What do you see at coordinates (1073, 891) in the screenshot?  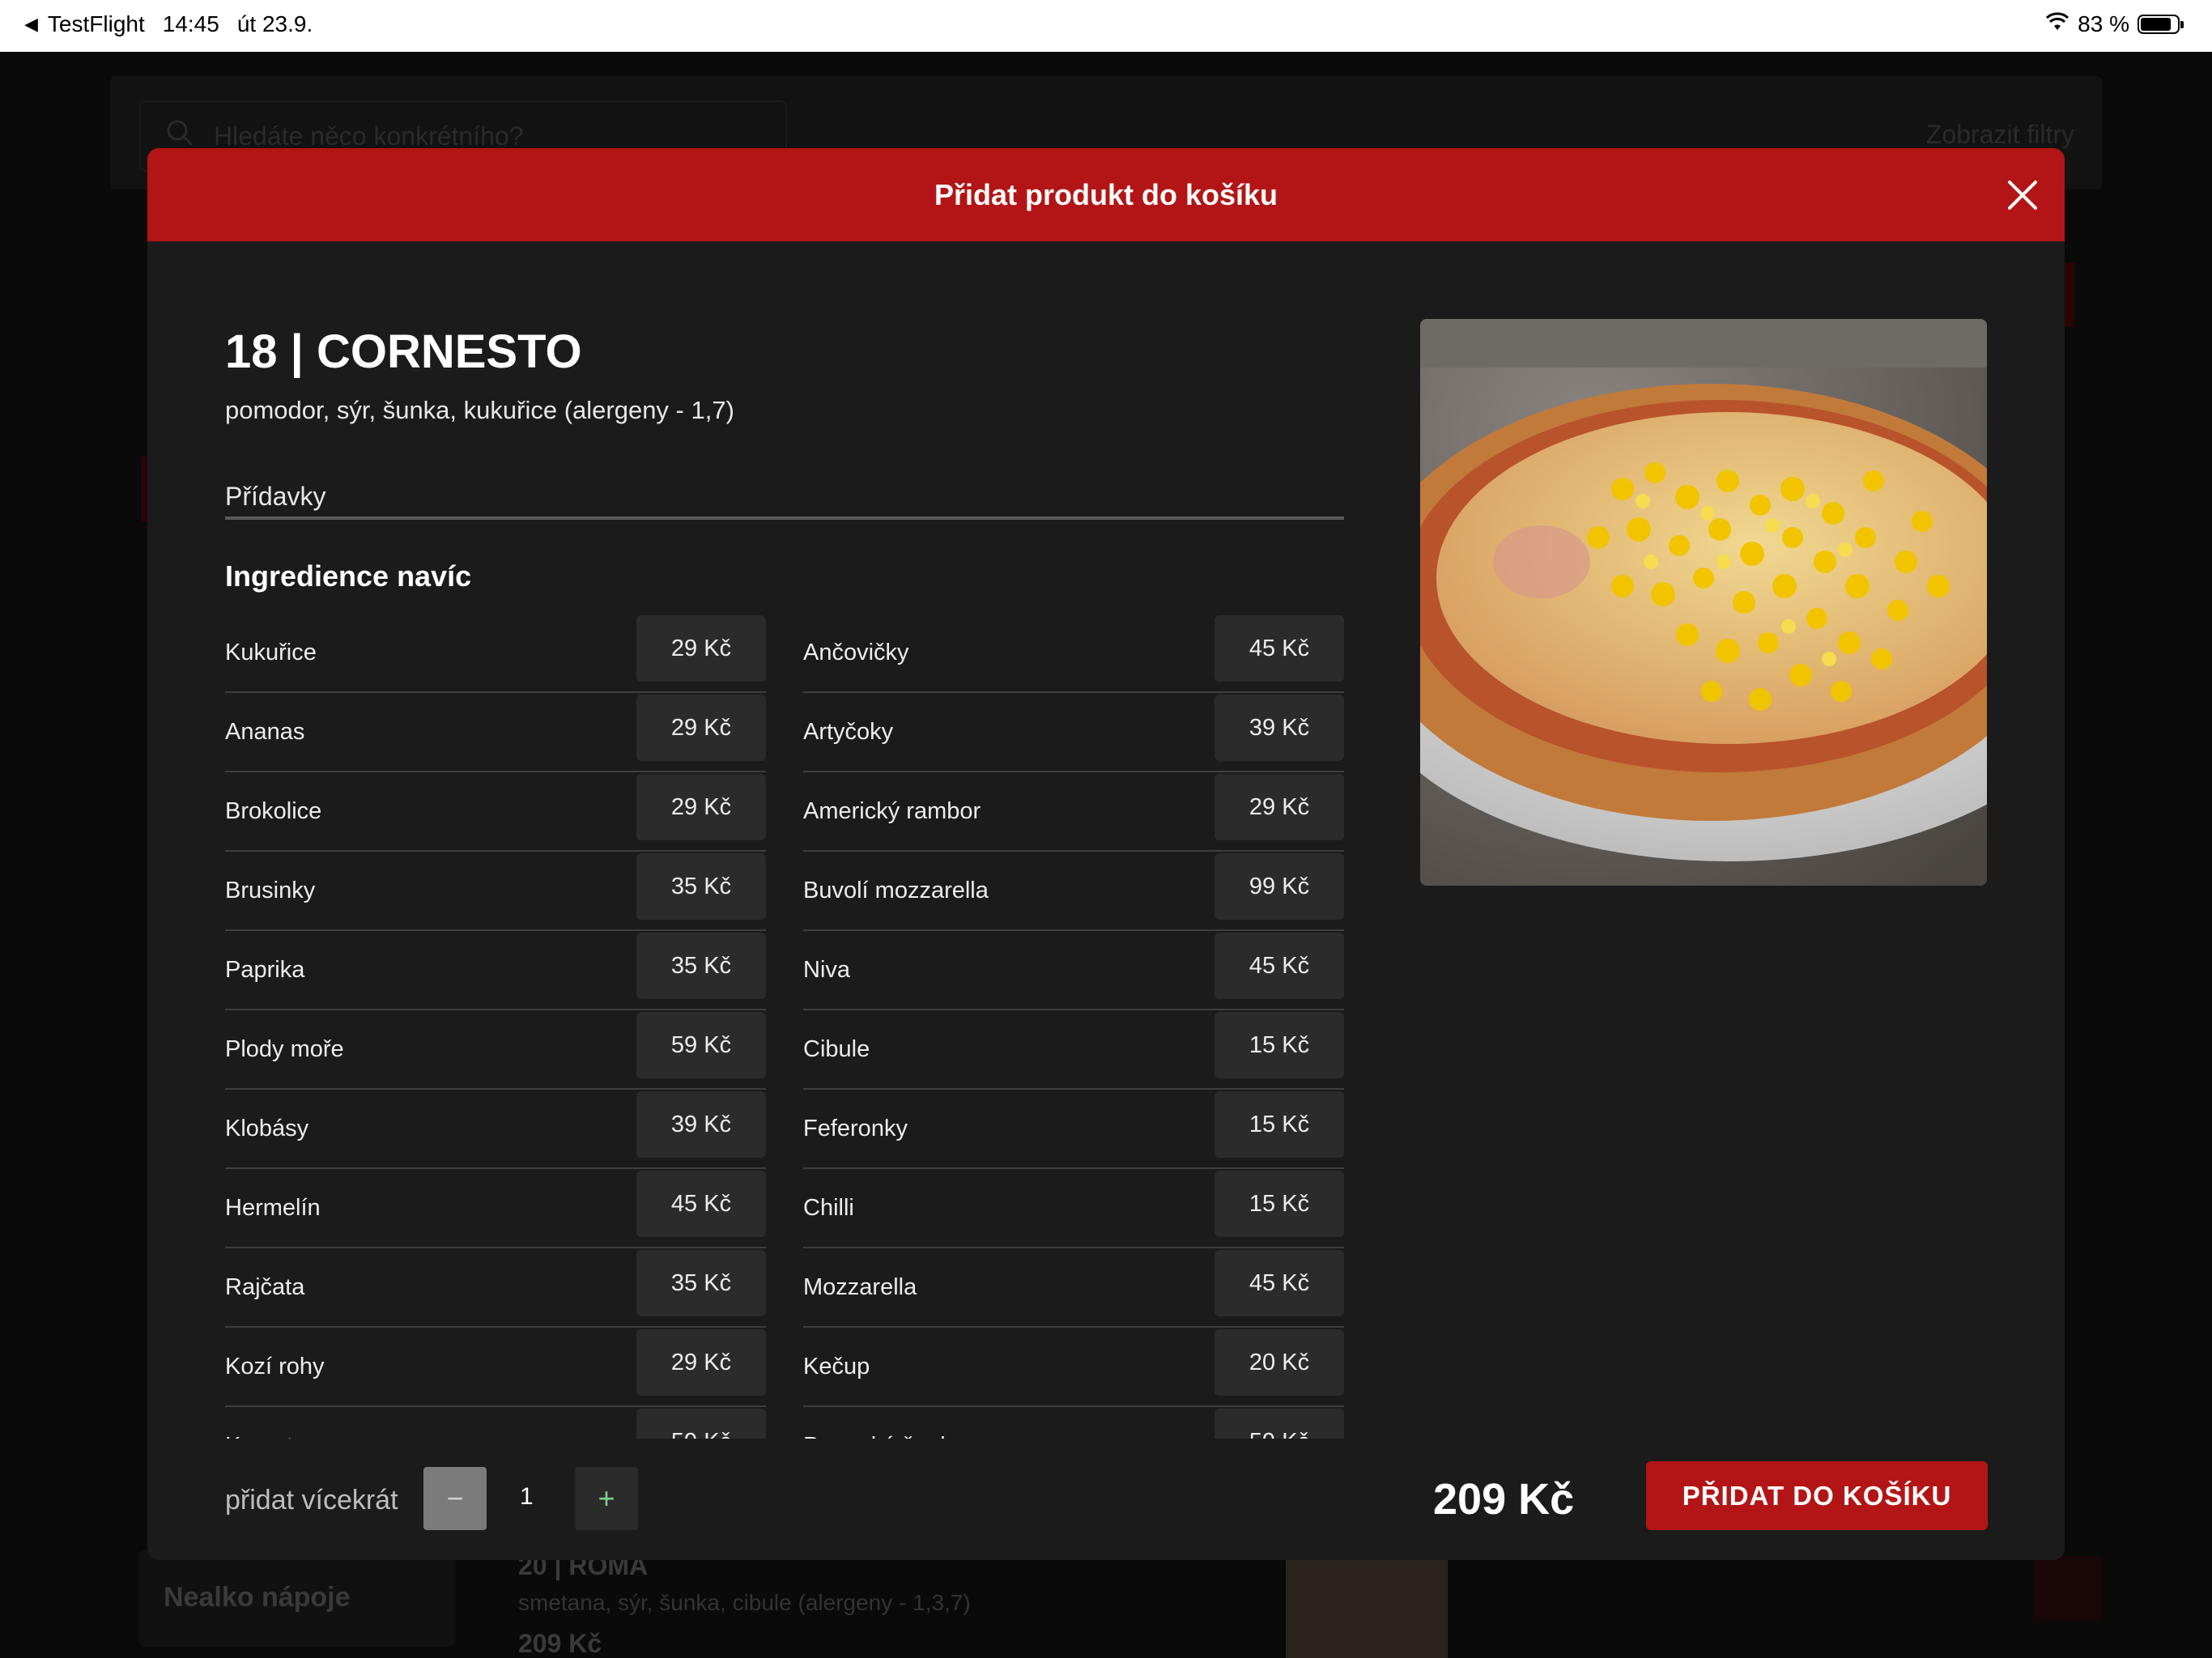 I see `ingredient-row: Buvolí mozzarella 99 Kč` at bounding box center [1073, 891].